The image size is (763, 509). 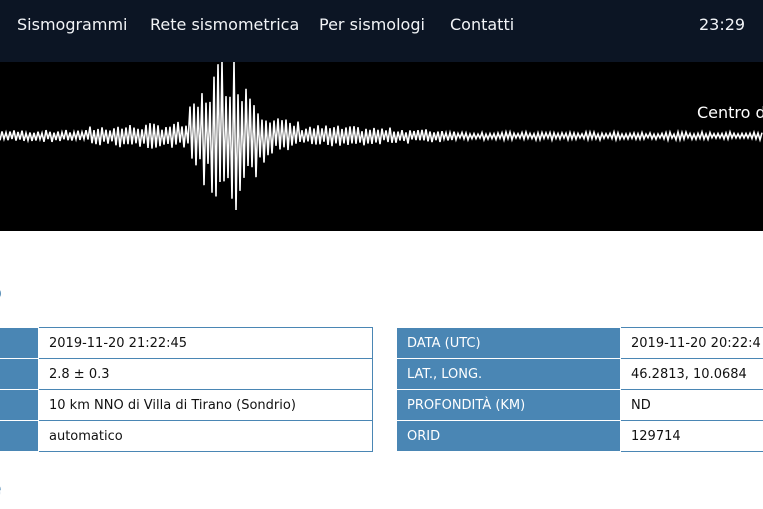 I want to click on row-value: 2019-11-20 21:22:45, so click(x=205, y=343).